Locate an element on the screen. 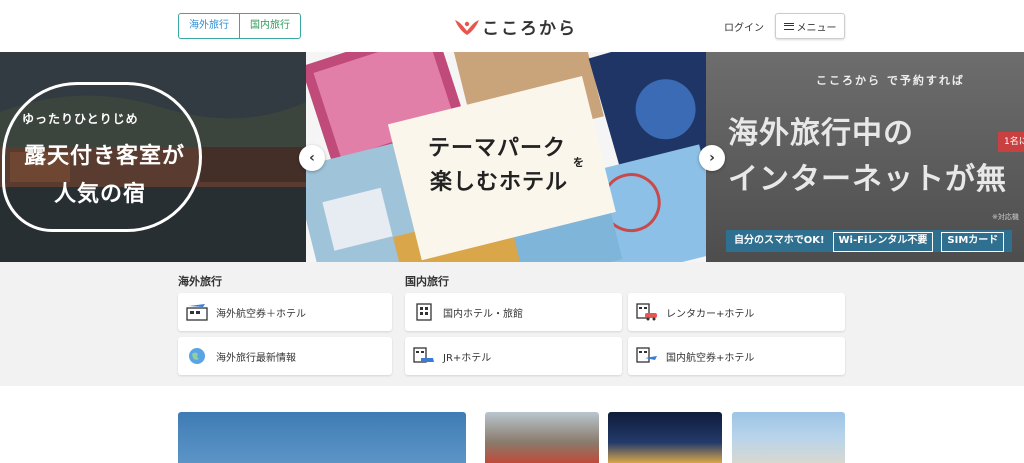  tab-overseas: 海外旅行 is located at coordinates (209, 26).